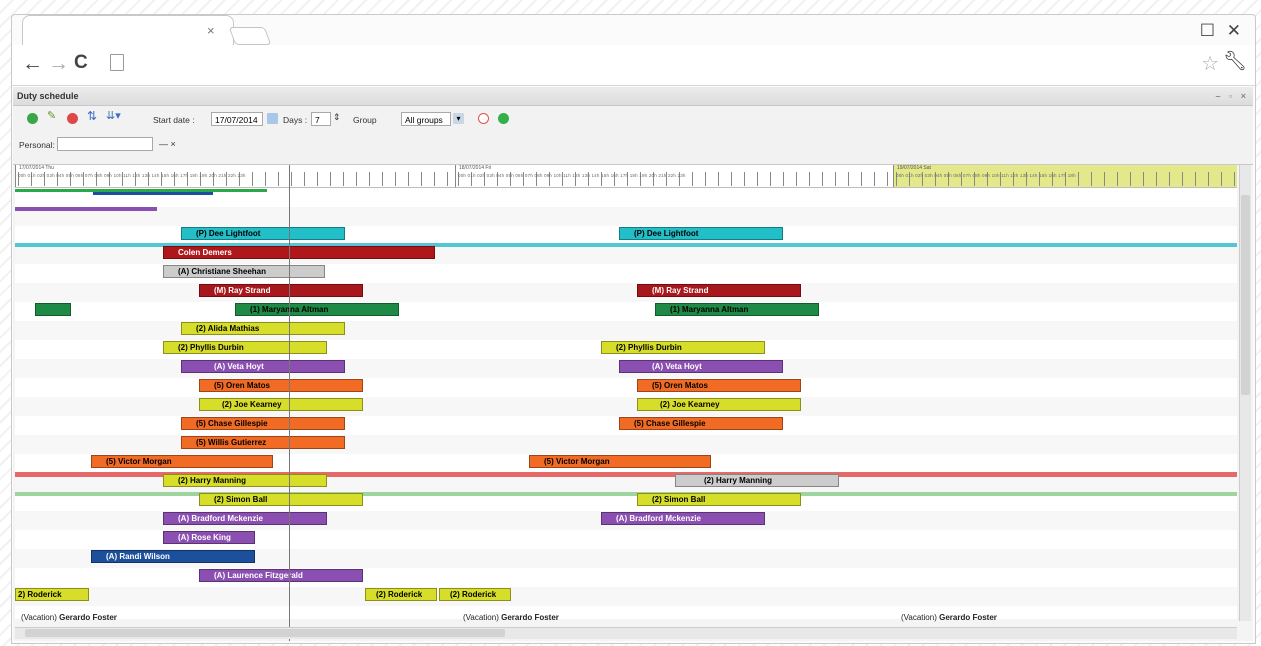 Image resolution: width=1261 pixels, height=646 pixels. I want to click on personal-clear-icon: — ×, so click(167, 144).